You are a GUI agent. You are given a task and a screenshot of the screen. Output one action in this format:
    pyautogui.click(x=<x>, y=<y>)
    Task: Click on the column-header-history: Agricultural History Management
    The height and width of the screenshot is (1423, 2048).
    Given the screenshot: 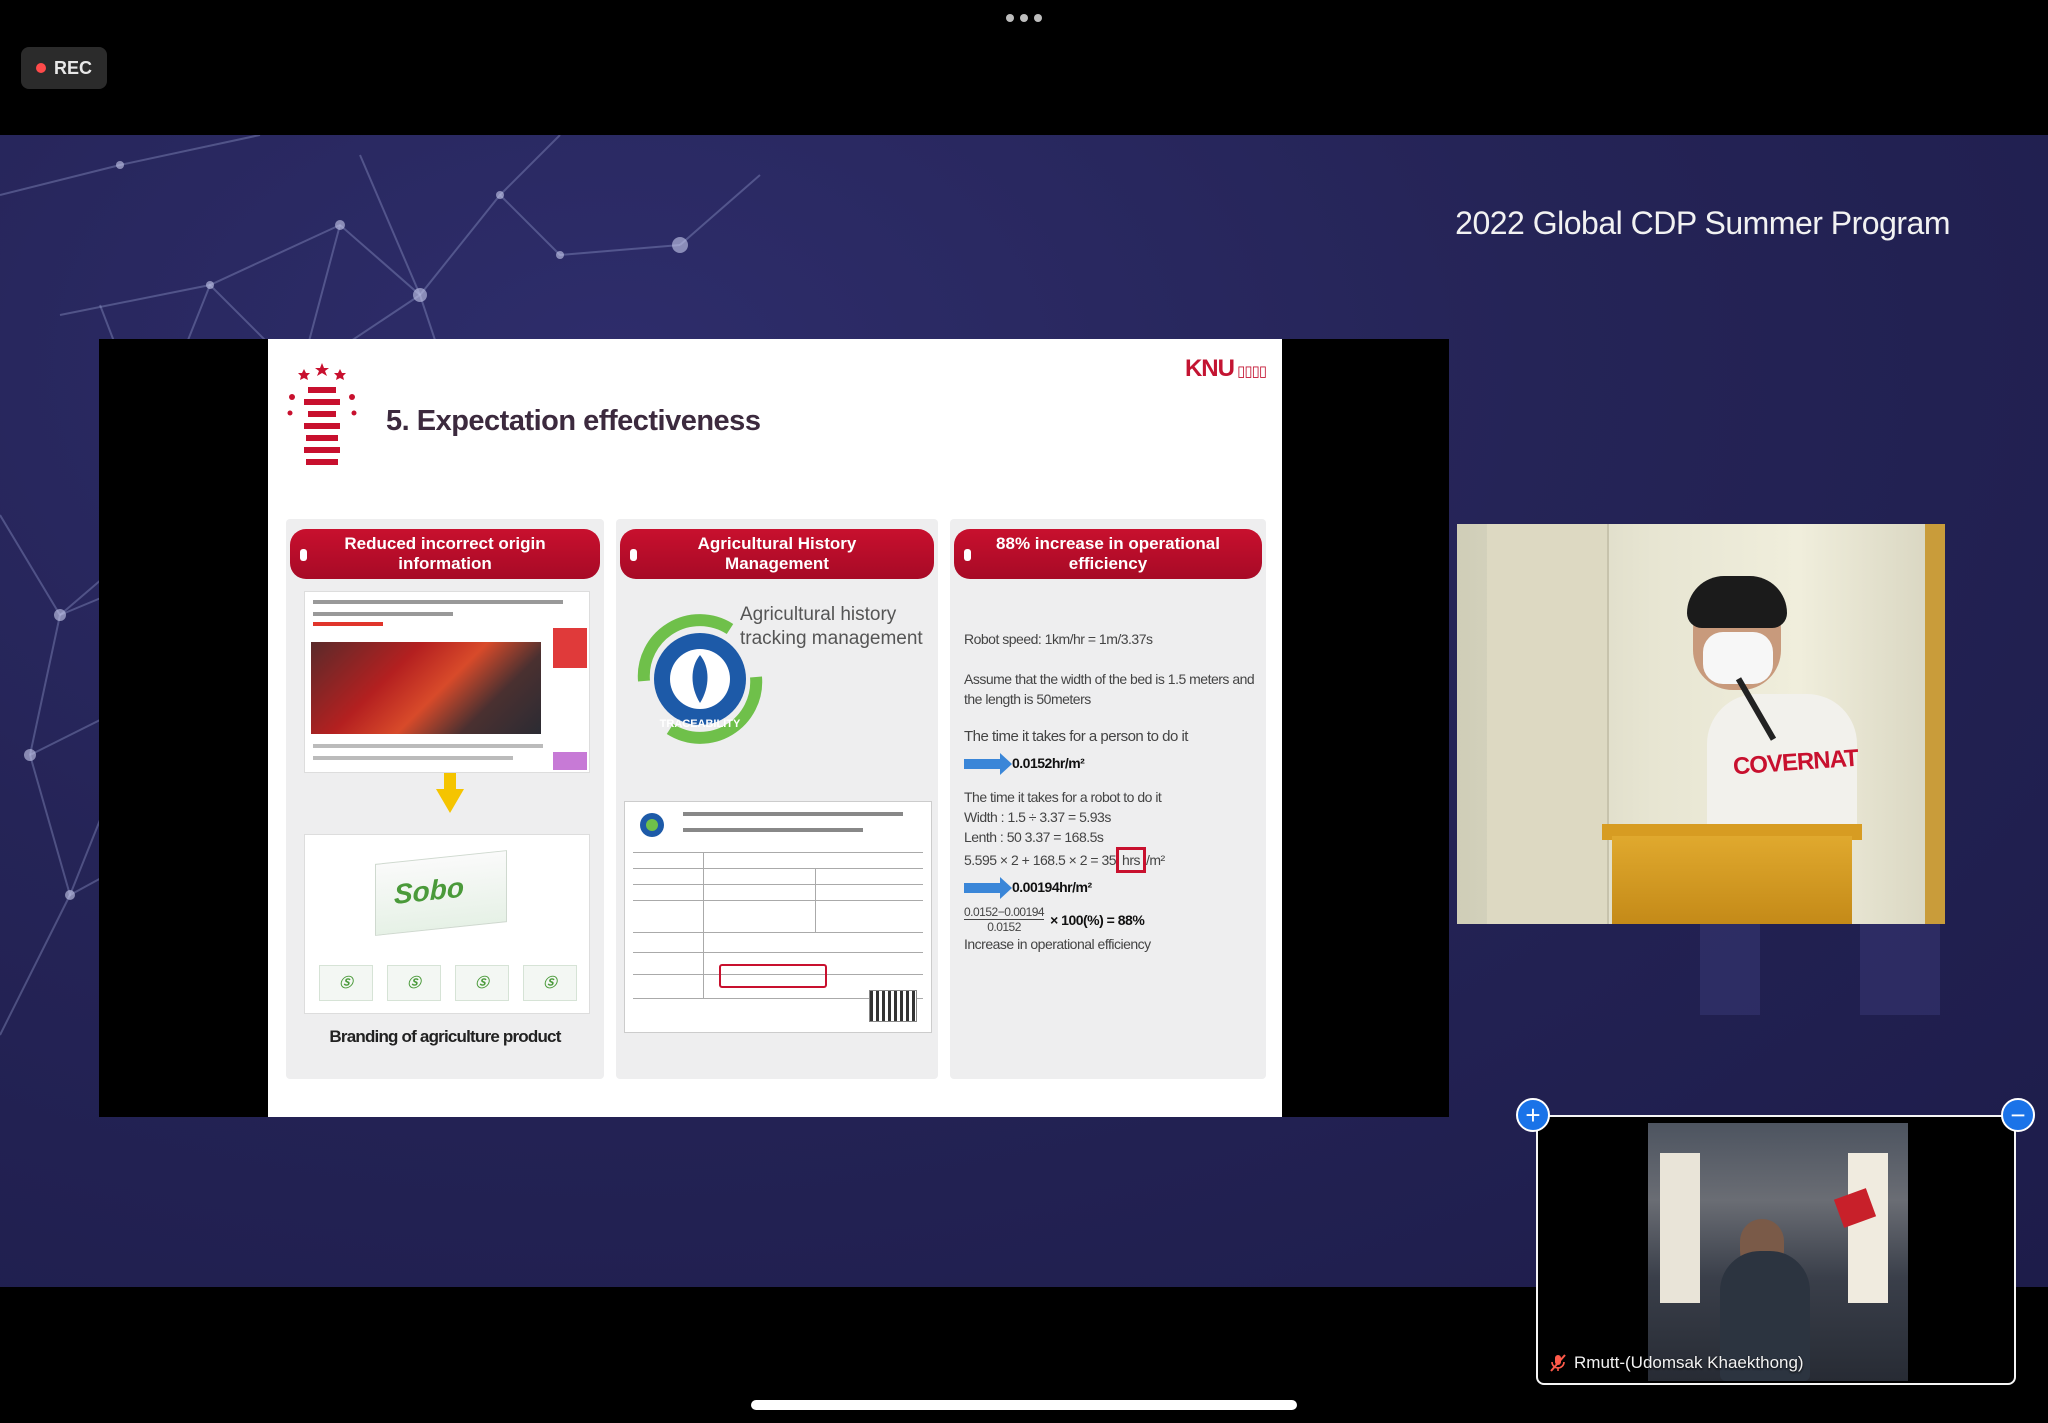 What is the action you would take?
    pyautogui.click(x=777, y=554)
    